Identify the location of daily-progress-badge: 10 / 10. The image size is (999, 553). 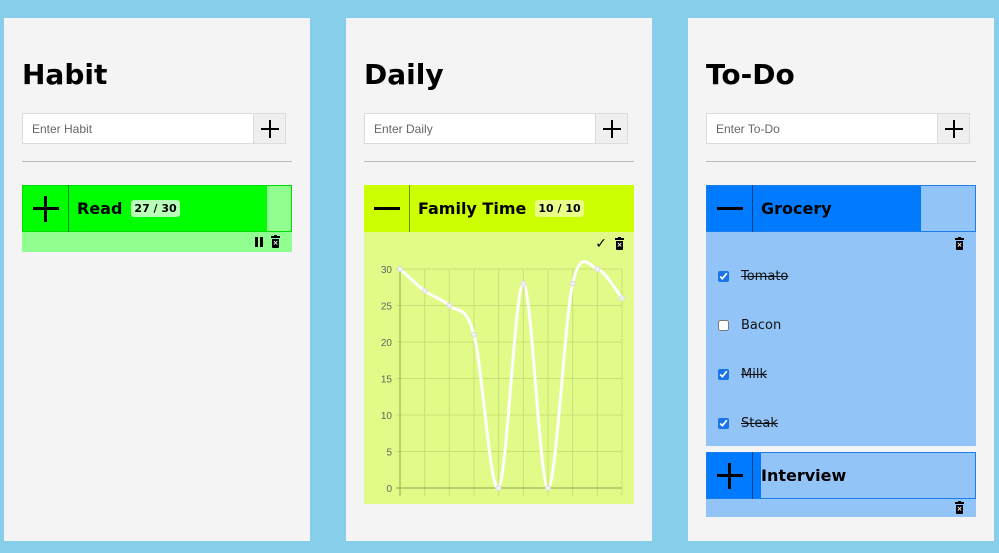
(559, 208).